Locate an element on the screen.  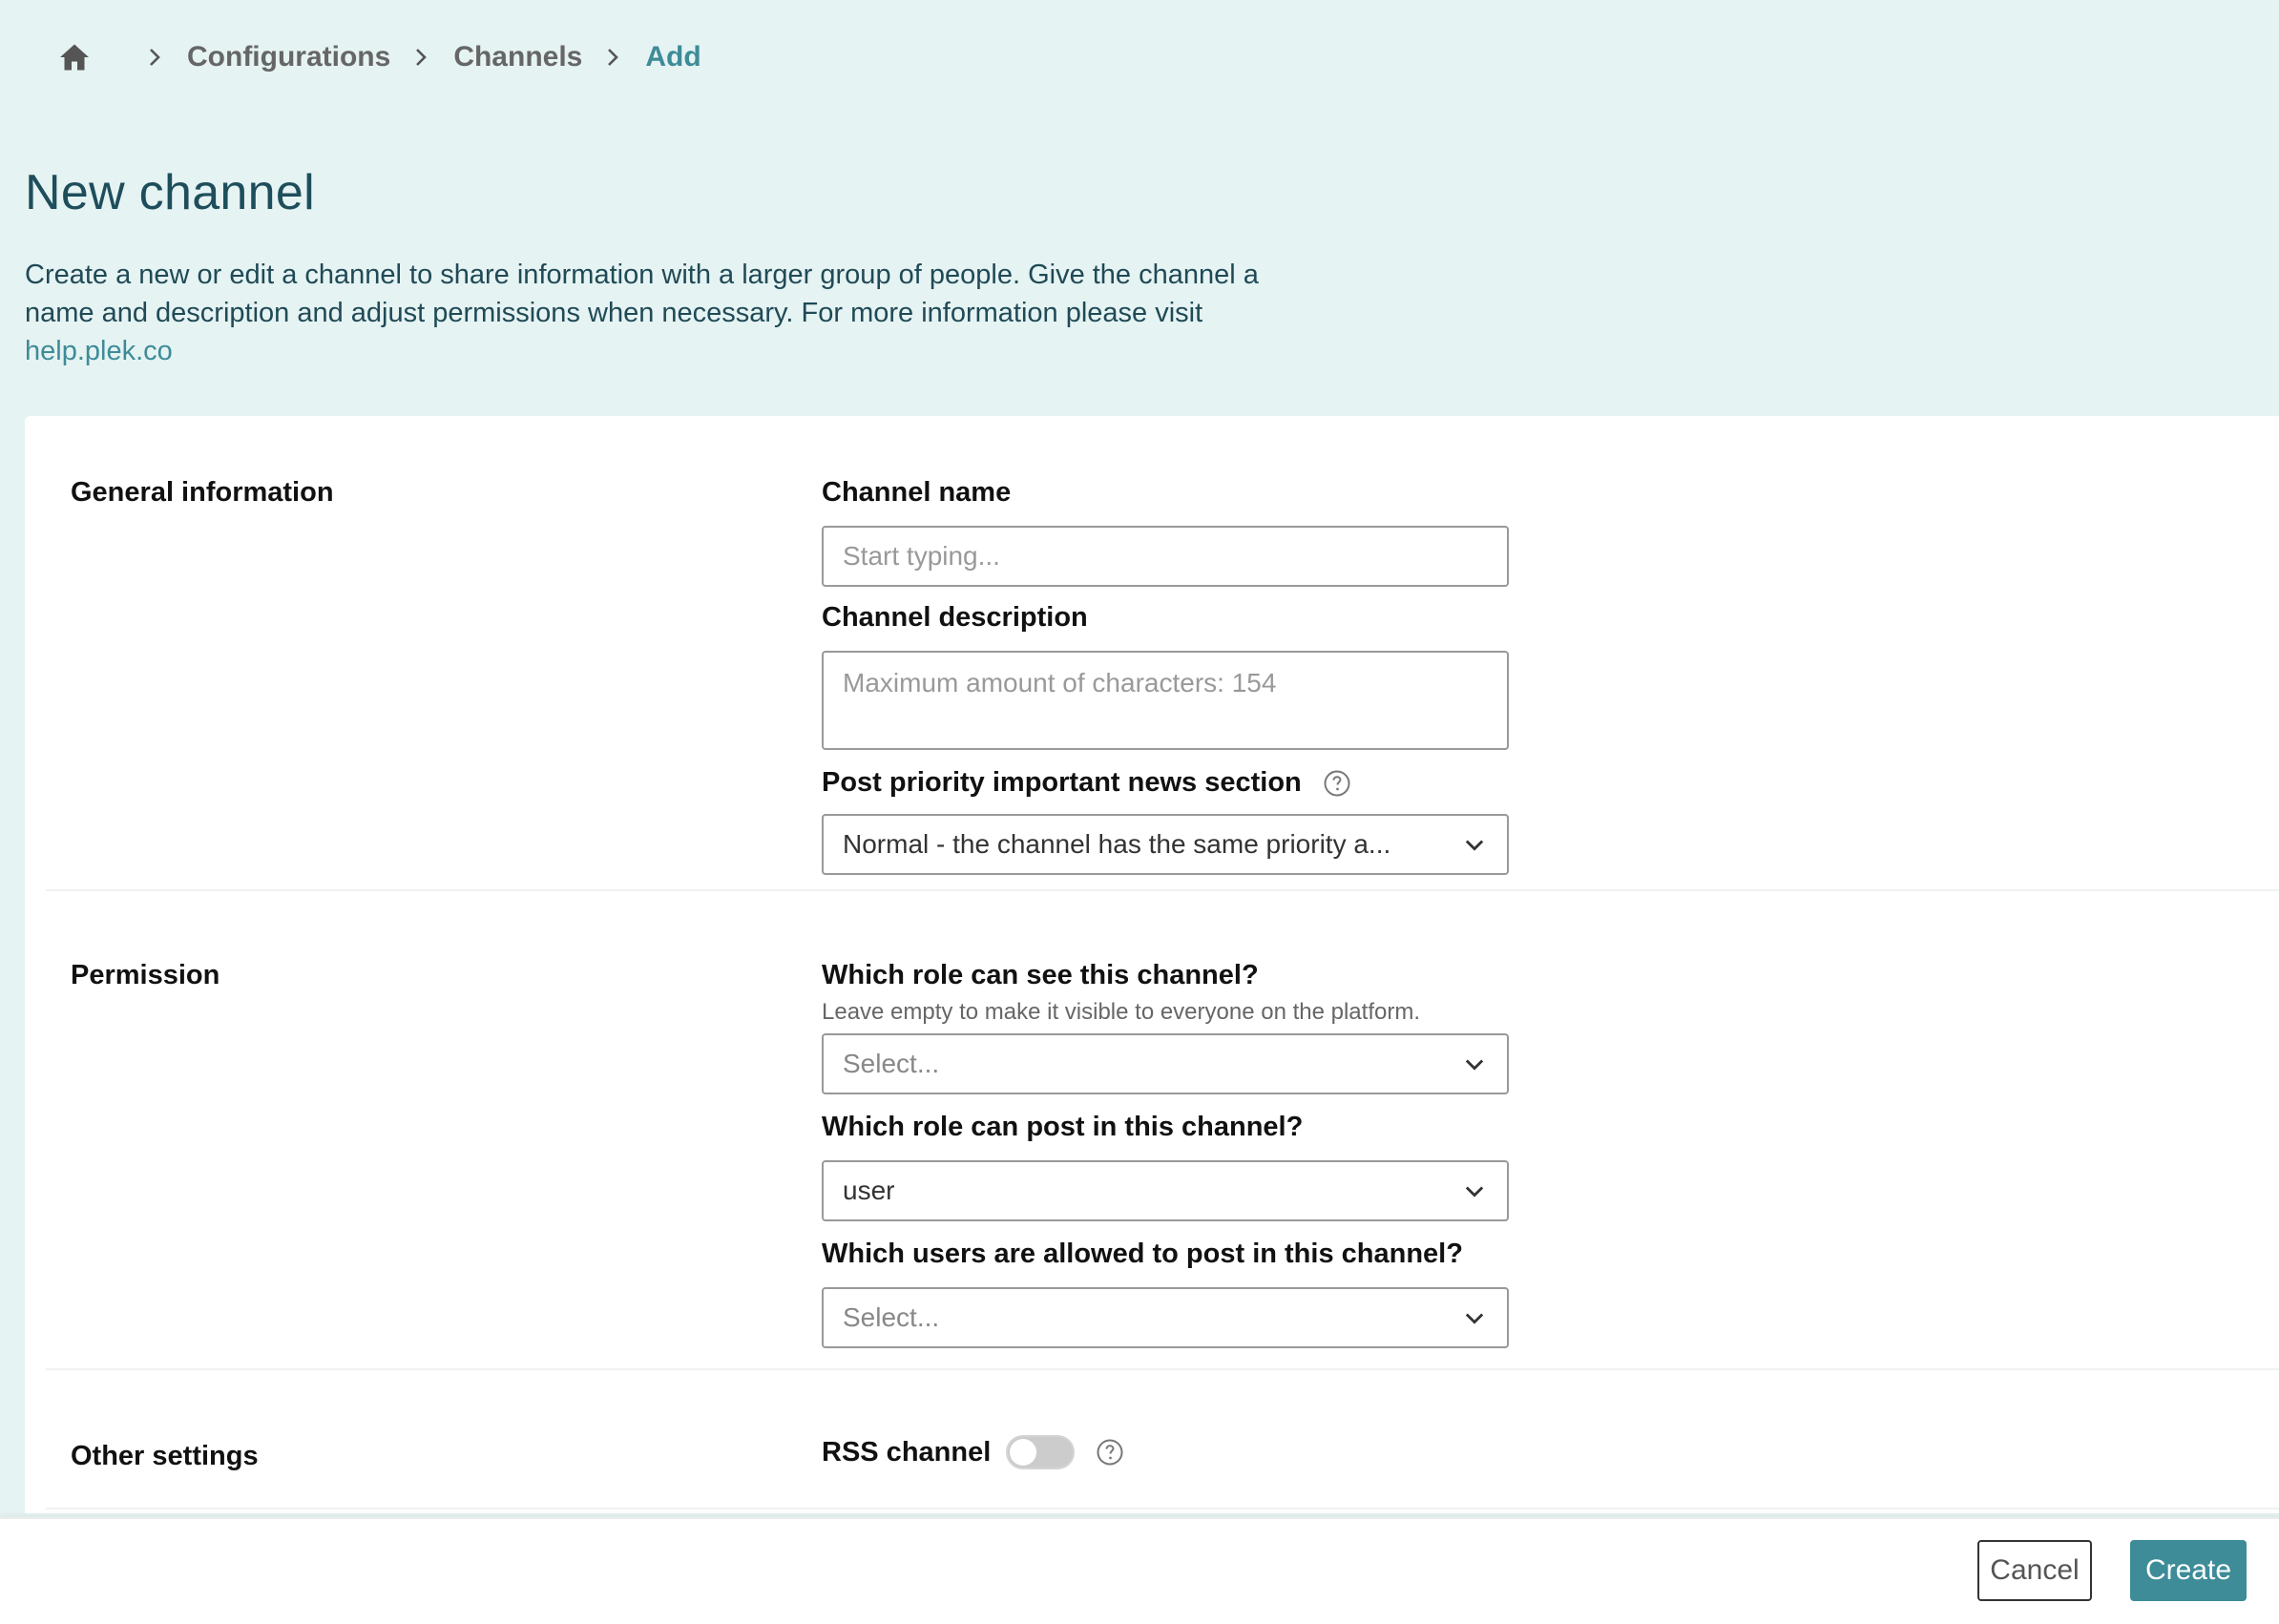
rss-row: RSS channel is located at coordinates (1165, 1452).